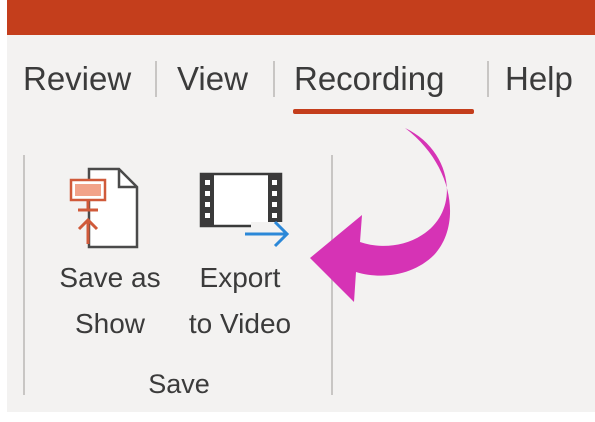  I want to click on export-to-video-icon, so click(245, 210).